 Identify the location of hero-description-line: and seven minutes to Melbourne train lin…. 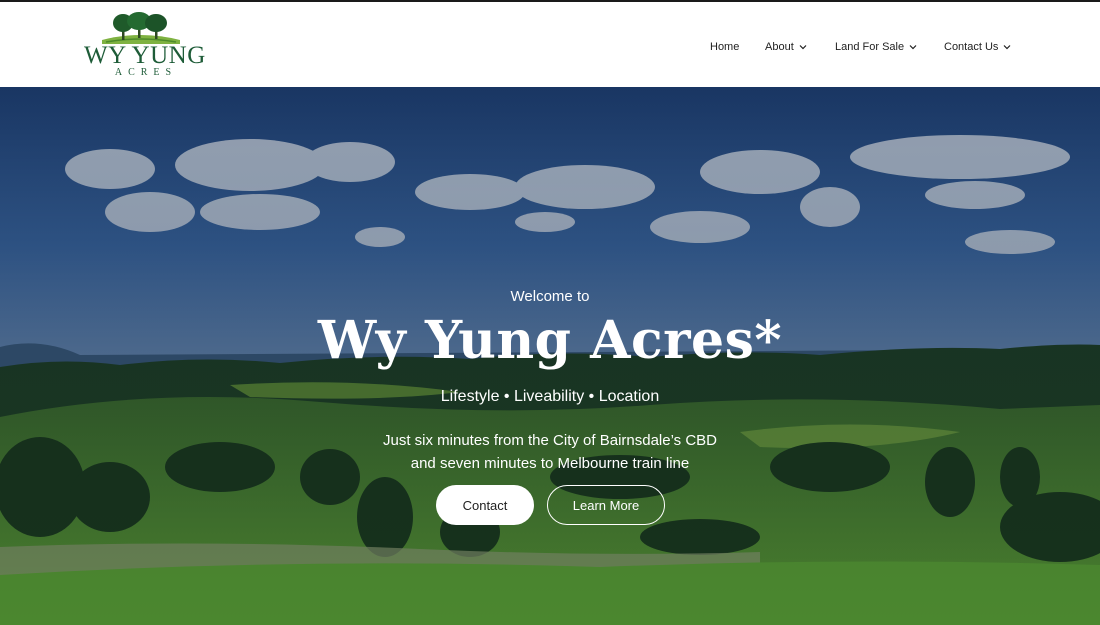
(550, 463).